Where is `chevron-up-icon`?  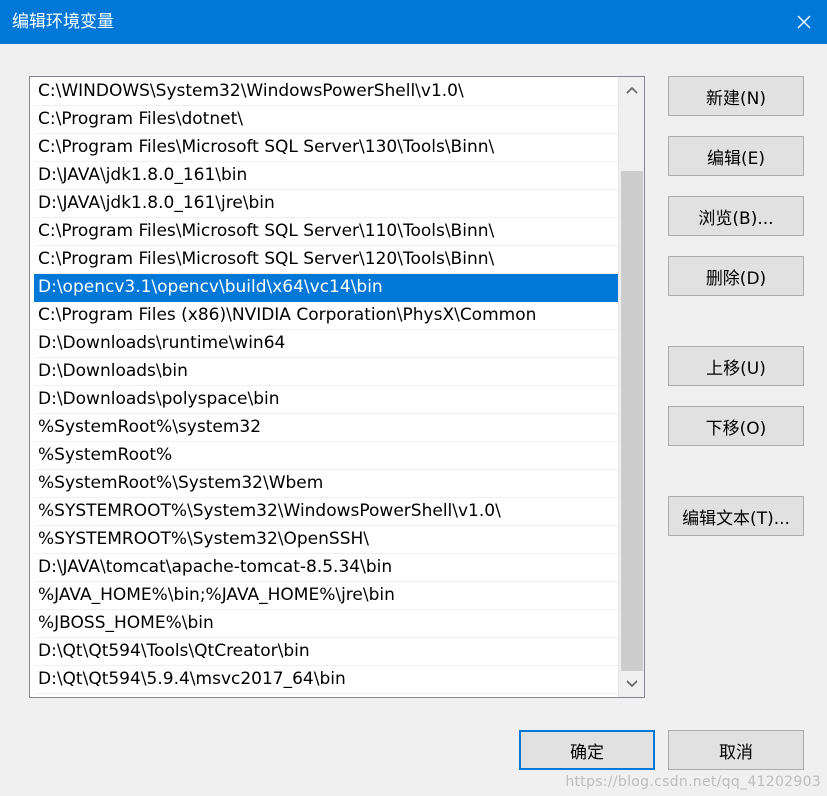
chevron-up-icon is located at coordinates (632, 90).